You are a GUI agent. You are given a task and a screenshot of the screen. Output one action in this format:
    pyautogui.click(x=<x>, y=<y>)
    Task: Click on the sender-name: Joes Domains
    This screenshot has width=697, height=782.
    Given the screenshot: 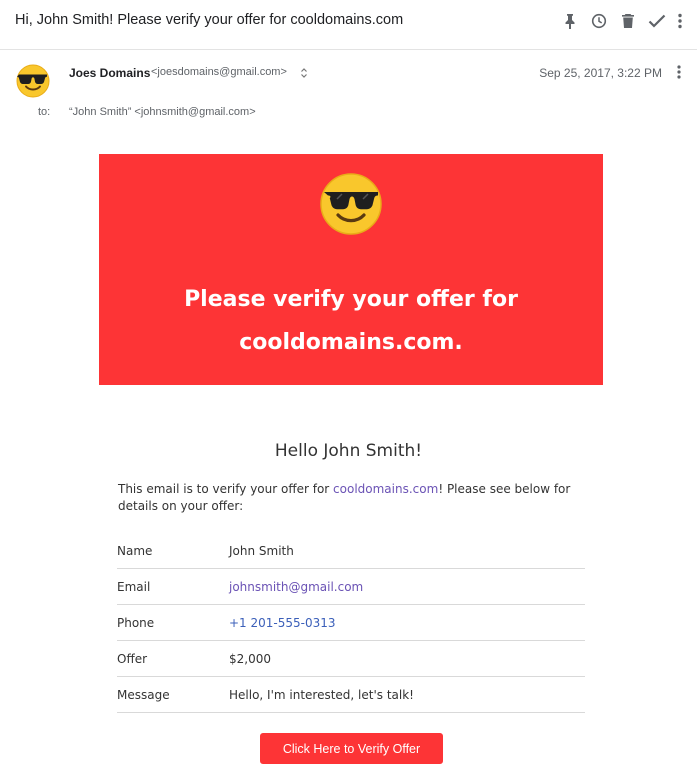 What is the action you would take?
    pyautogui.click(x=109, y=73)
    